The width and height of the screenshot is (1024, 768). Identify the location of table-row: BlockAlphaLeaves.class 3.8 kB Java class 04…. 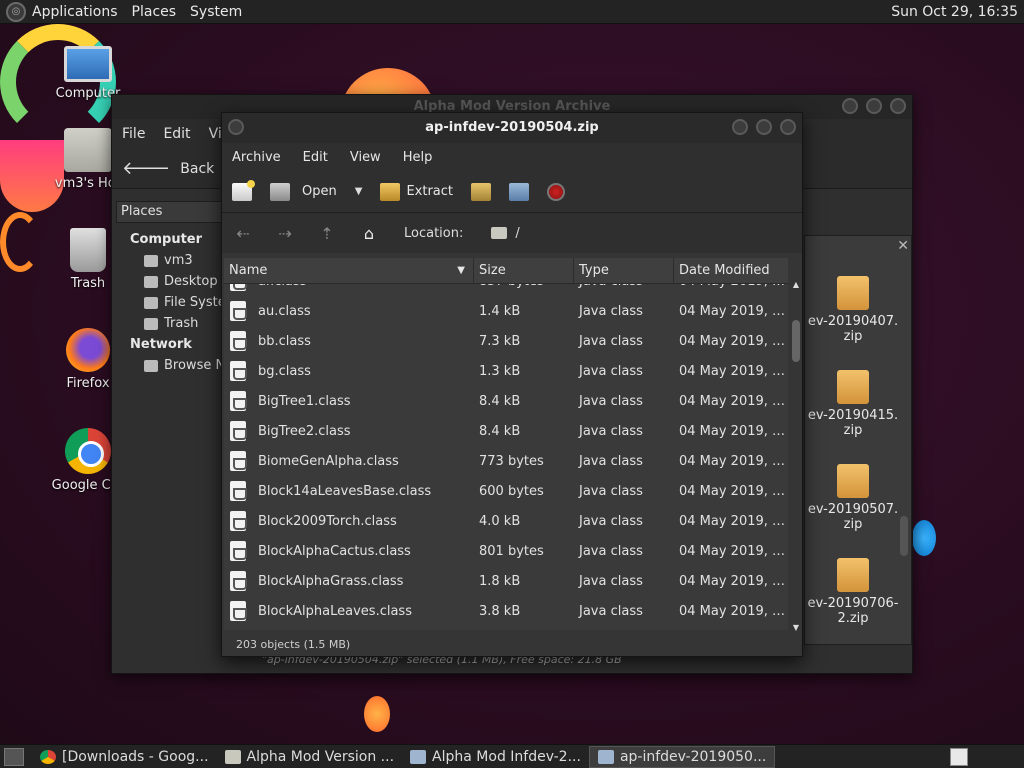
(506, 611).